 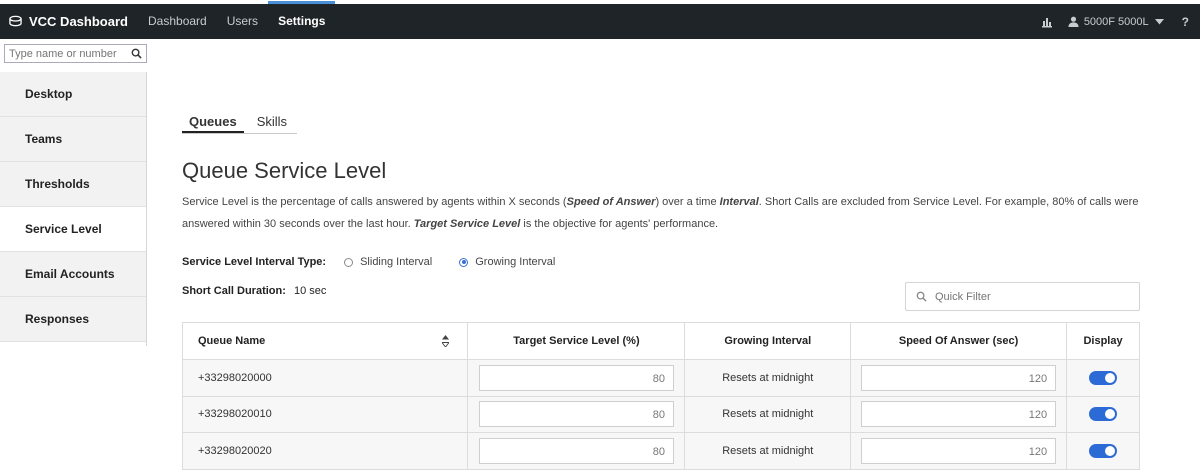 I want to click on search-input, so click(x=67, y=53).